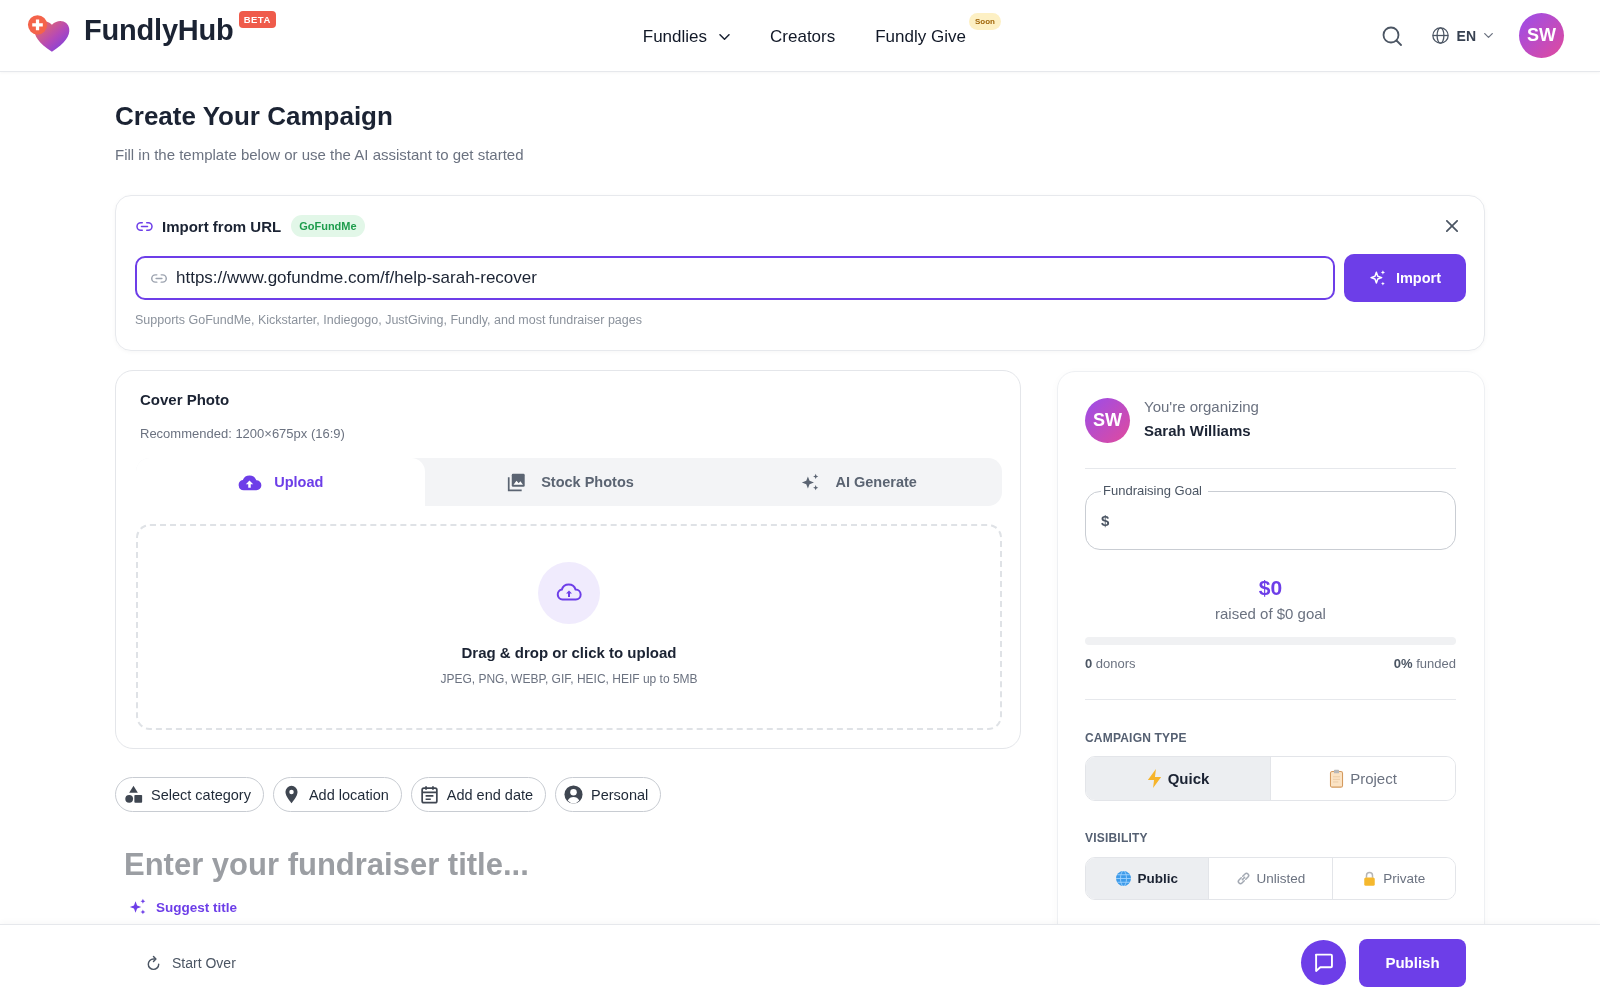 Image resolution: width=1600 pixels, height=1000 pixels. What do you see at coordinates (159, 30) in the screenshot?
I see `brand-name: FundlyHub` at bounding box center [159, 30].